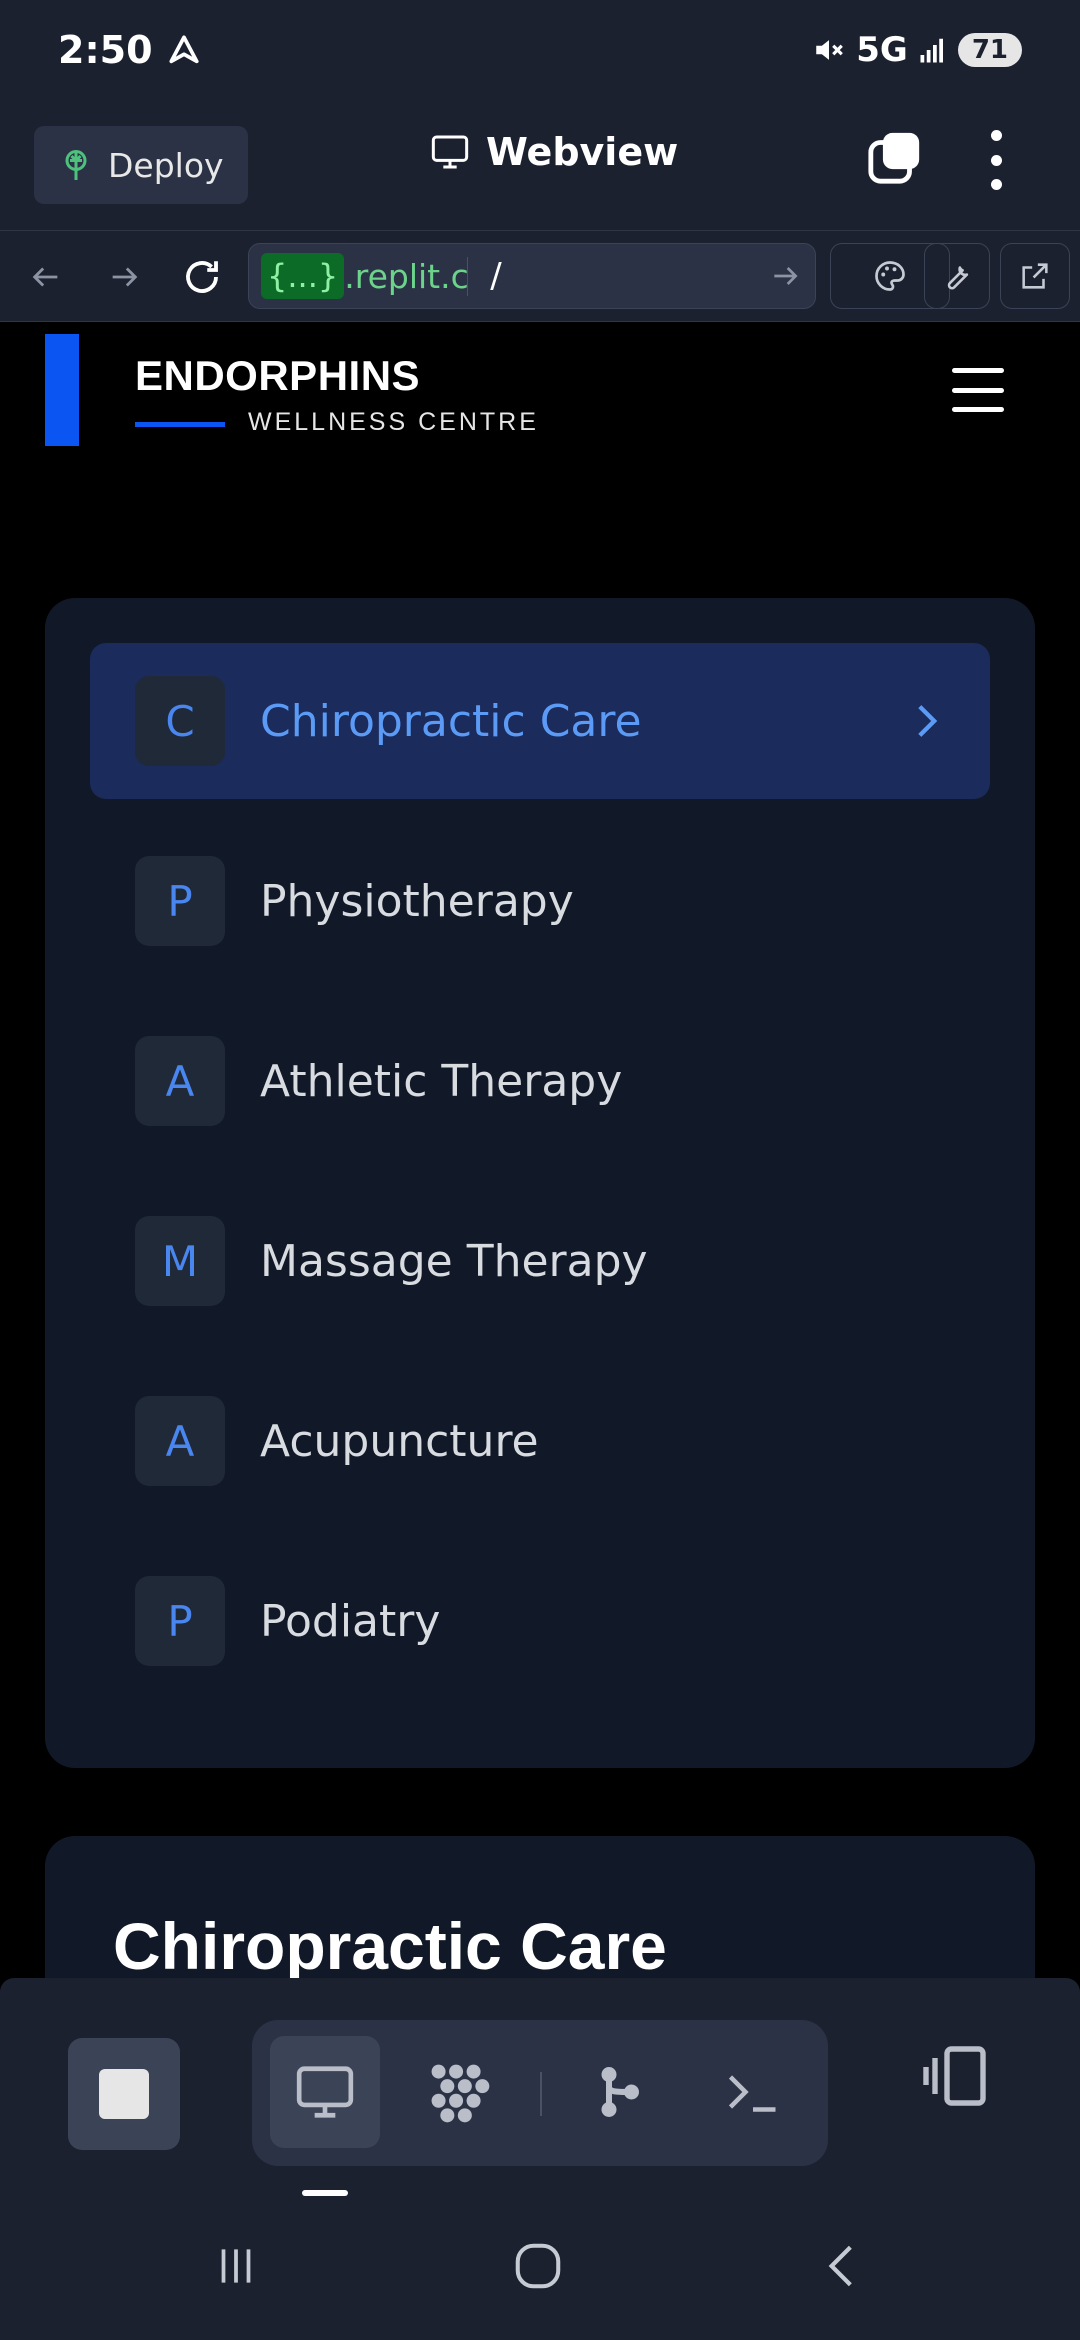  I want to click on logo-title: ENDORPHINS, so click(277, 376).